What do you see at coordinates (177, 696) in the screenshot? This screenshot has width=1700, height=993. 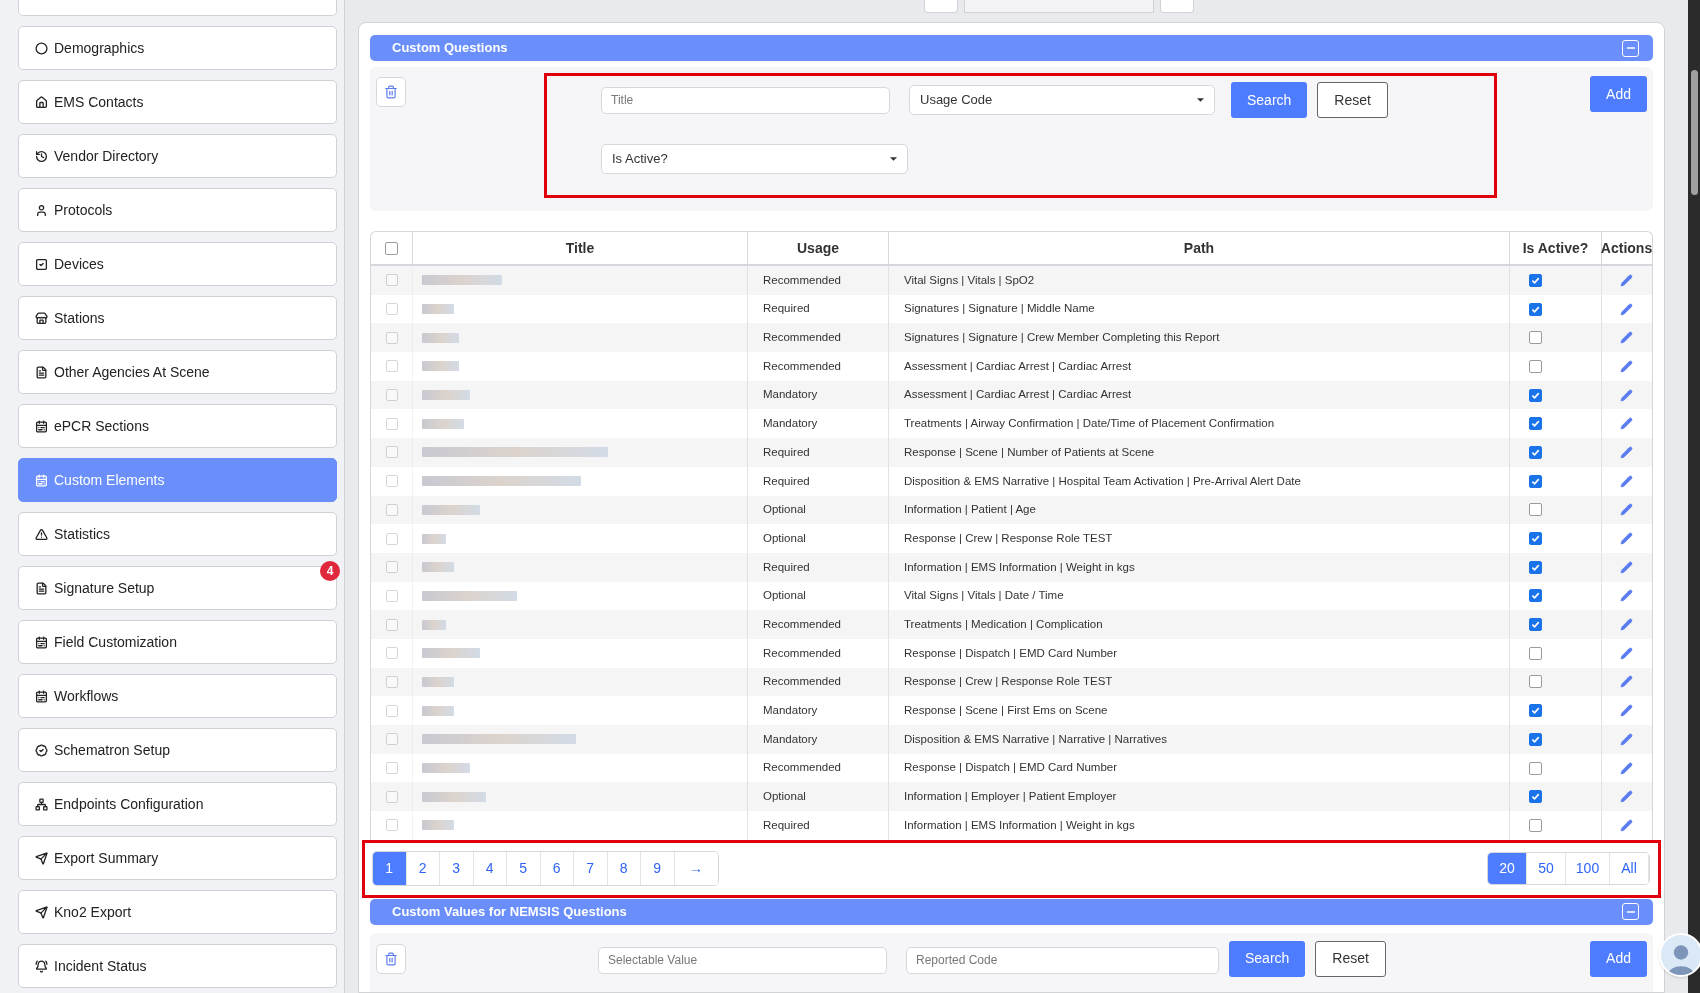 I see `sidebar-item: Workflows` at bounding box center [177, 696].